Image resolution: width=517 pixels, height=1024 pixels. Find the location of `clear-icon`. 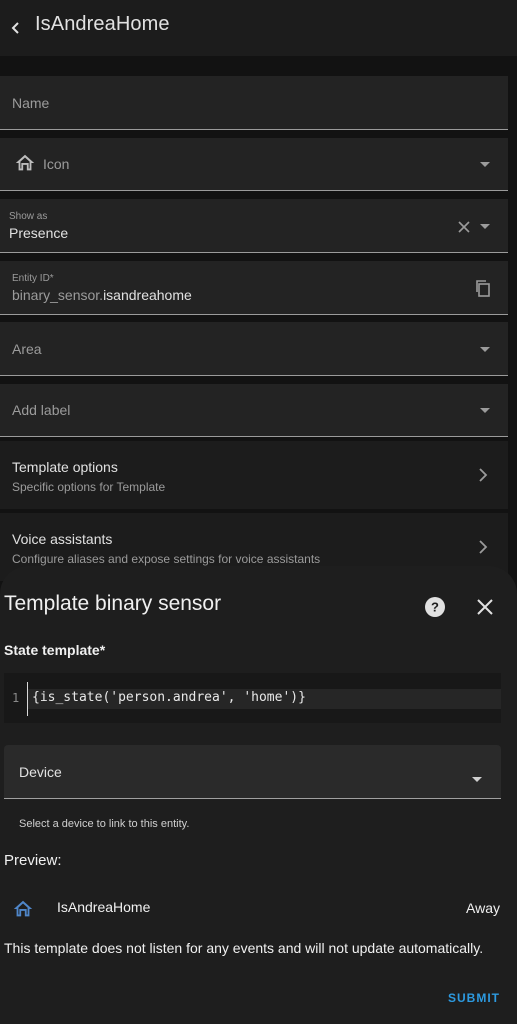

clear-icon is located at coordinates (464, 229).